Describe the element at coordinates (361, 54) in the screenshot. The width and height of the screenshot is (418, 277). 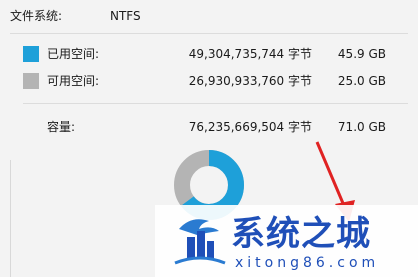
I see `used-space-size: 45.9 GB` at that location.